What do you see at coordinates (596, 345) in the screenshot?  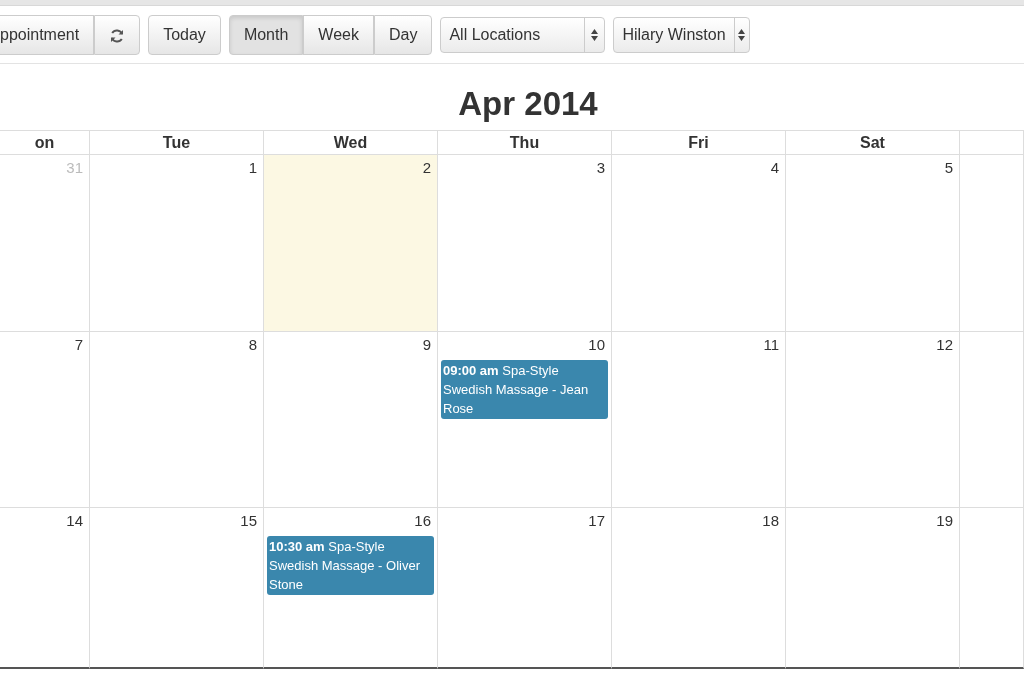 I see `day-number: 10` at bounding box center [596, 345].